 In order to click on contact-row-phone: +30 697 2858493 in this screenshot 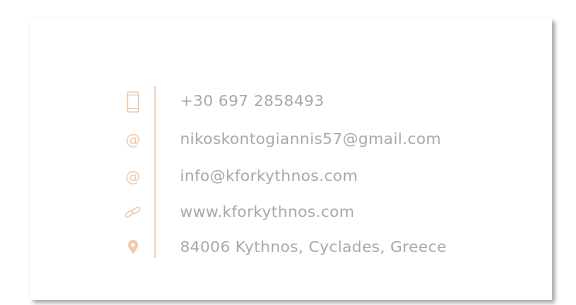, I will do `click(288, 102)`.